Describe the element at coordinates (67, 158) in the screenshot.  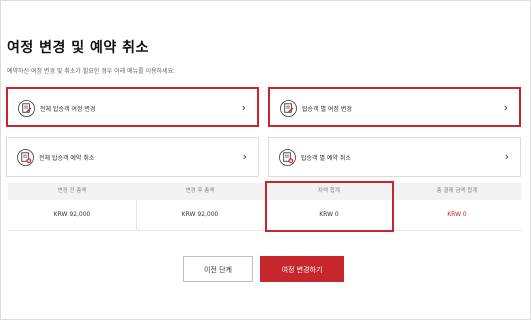
I see `card-label: 전체 탑승객 예약 취소` at that location.